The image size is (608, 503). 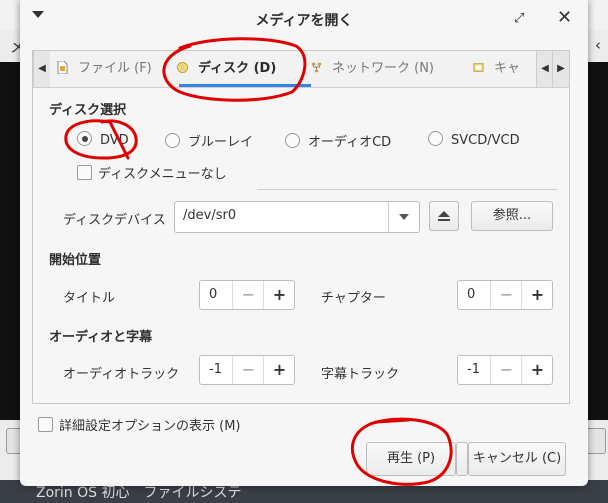 I want to click on start-position-heading: 開始位置, so click(x=75, y=260).